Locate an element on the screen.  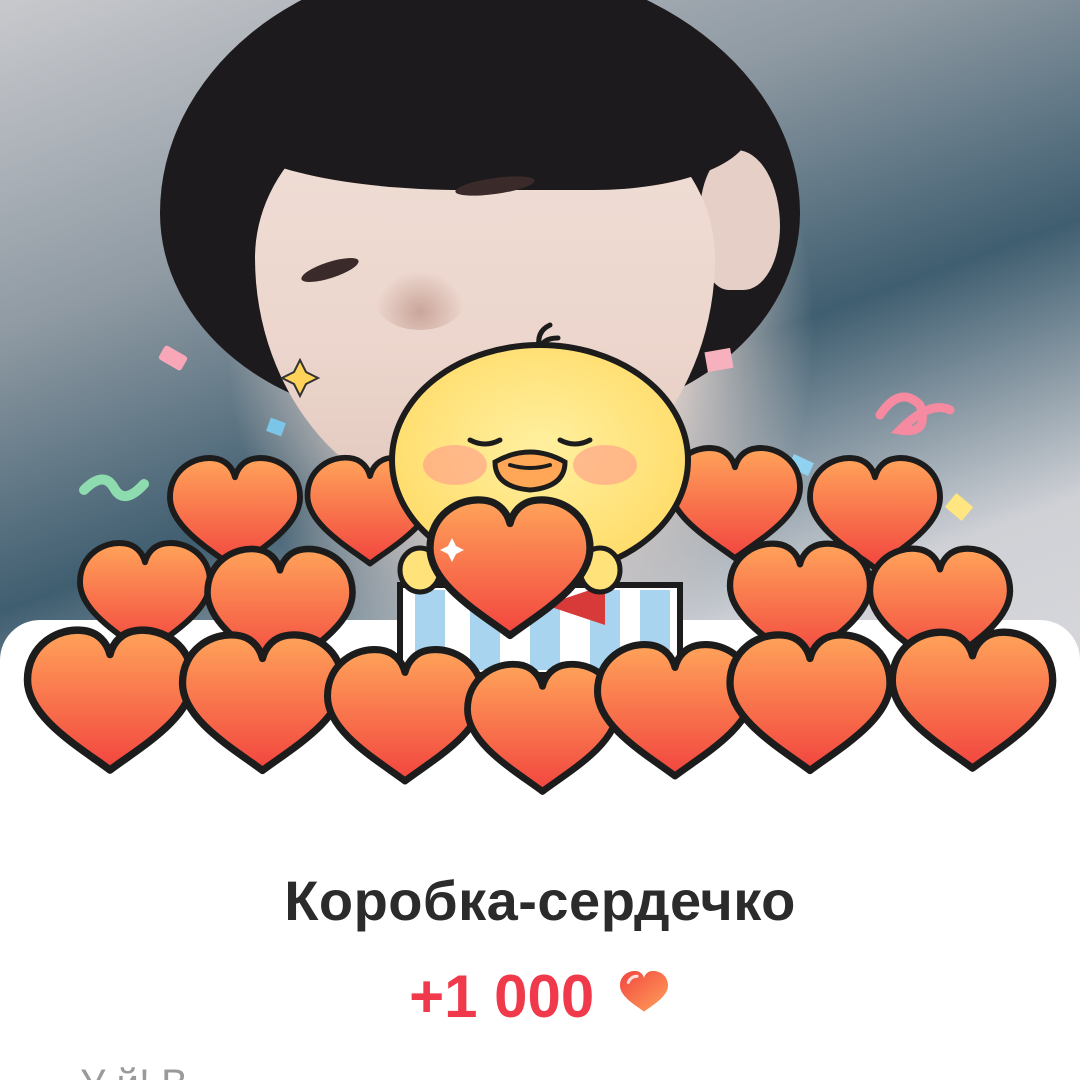
gift-title: Коробка-сердечко is located at coordinates (540, 900).